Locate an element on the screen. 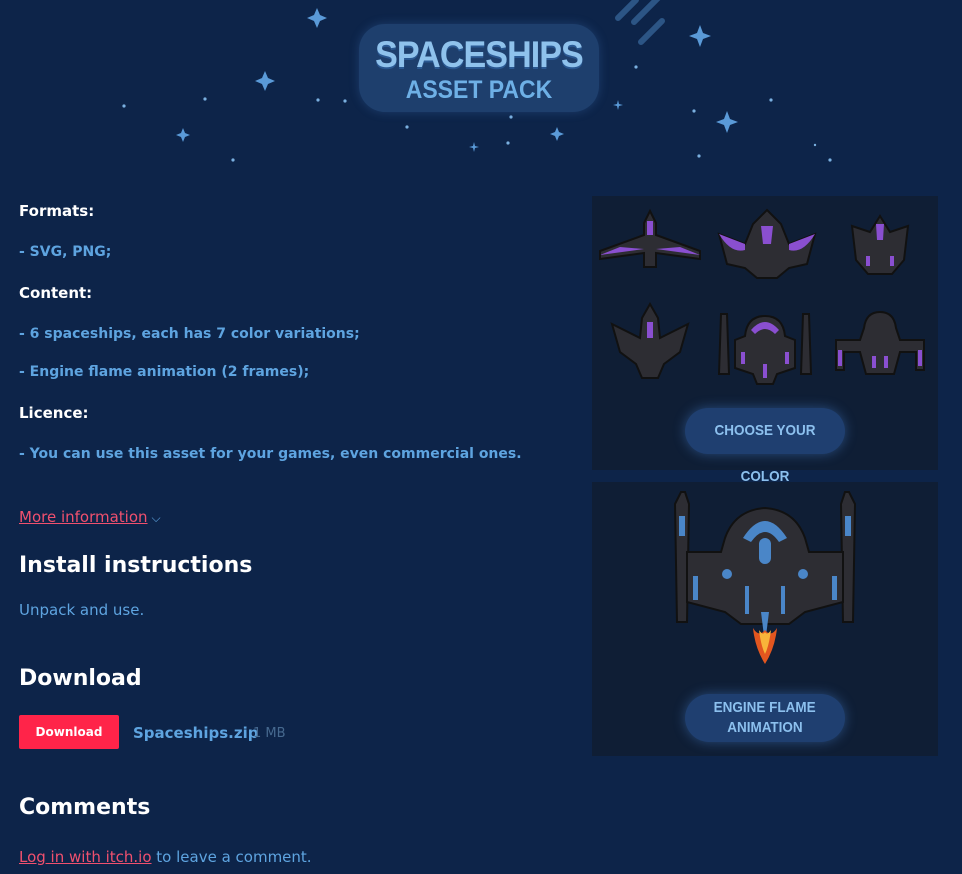 The image size is (962, 874). login-prompt: Log in with itch.io to leave a comment. is located at coordinates (165, 857).